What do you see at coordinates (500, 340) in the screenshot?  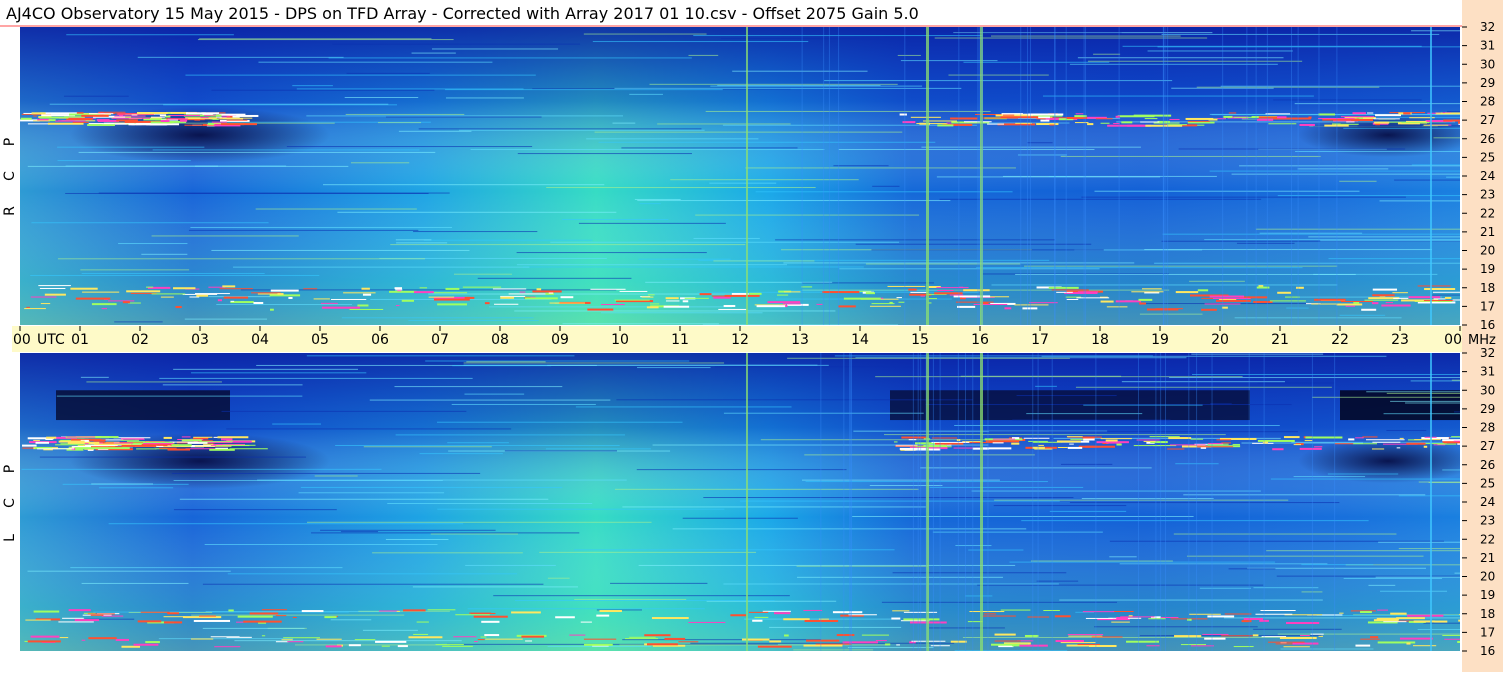 I see `time-tick-label: 08` at bounding box center [500, 340].